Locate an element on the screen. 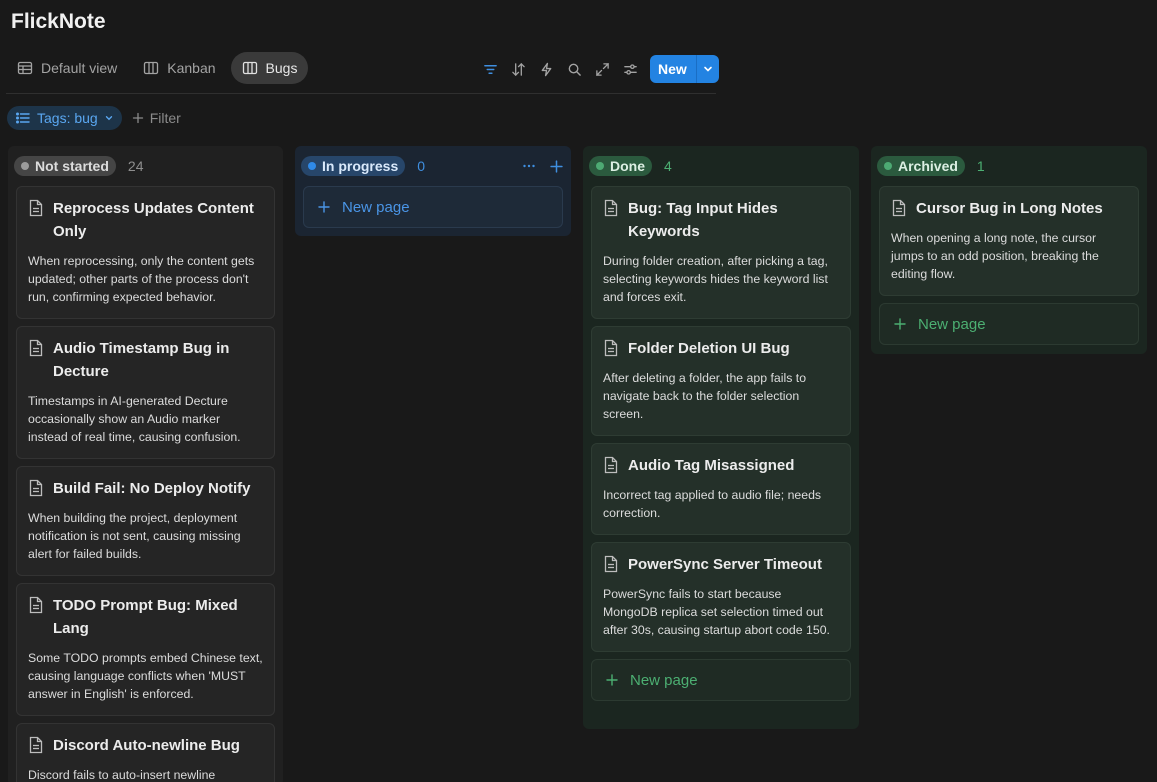  app-title: FlickNote is located at coordinates (58, 21).